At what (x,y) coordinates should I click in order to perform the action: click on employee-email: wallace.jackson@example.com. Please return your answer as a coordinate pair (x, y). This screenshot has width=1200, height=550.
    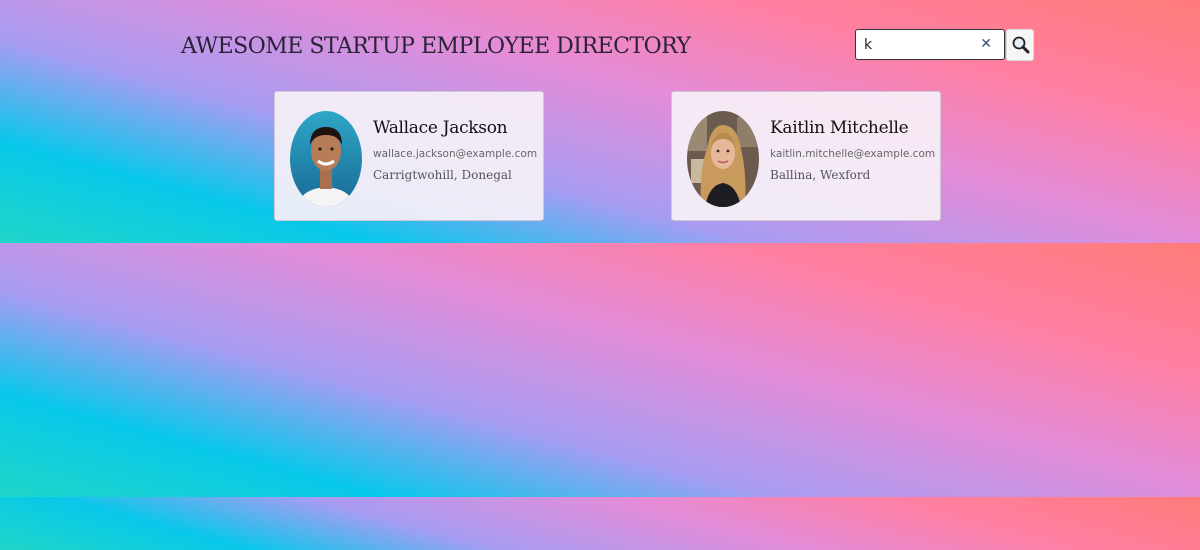
    Looking at the image, I should click on (455, 154).